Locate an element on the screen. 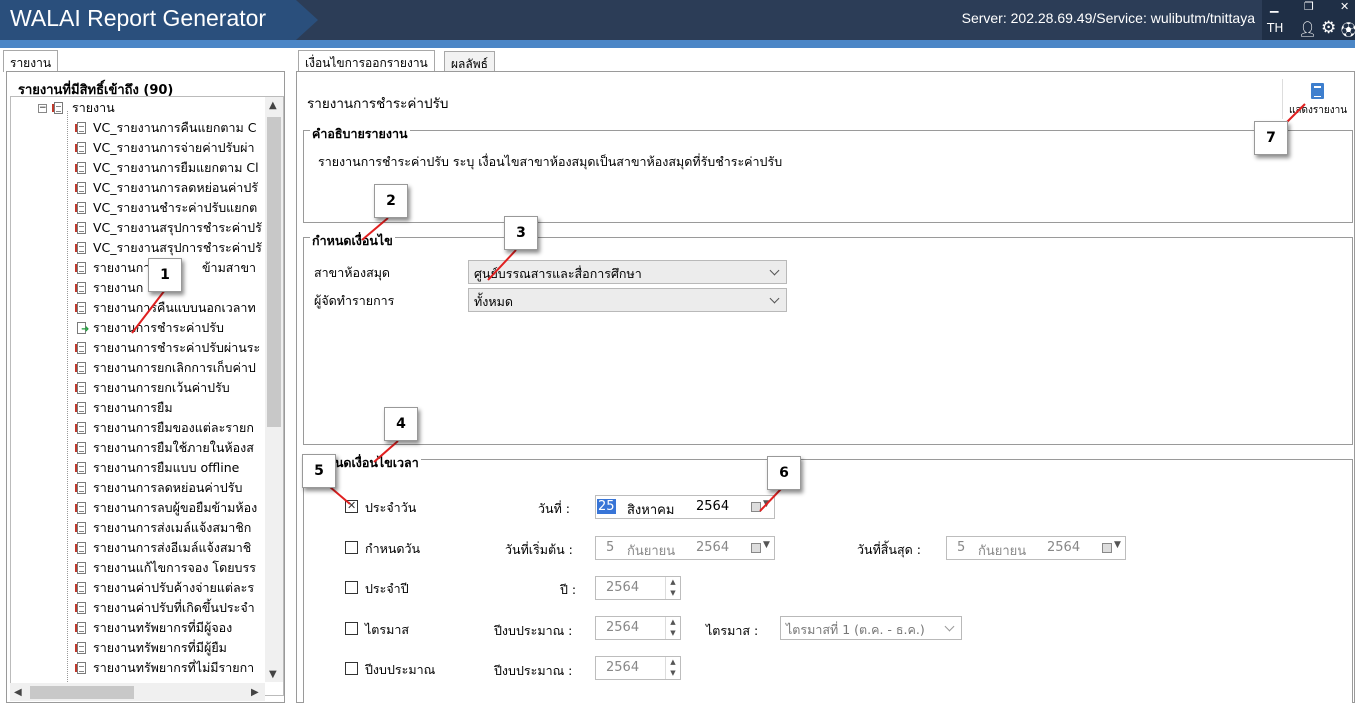 The image size is (1355, 703). daily-label: ประจำวัน is located at coordinates (391, 507).